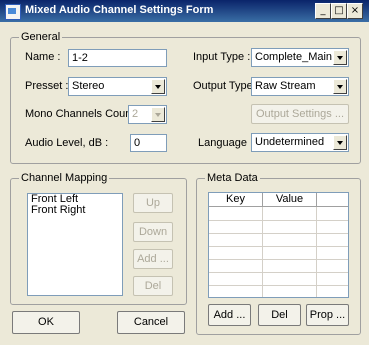 This screenshot has width=369, height=345. What do you see at coordinates (153, 232) in the screenshot?
I see `down-button: Down` at bounding box center [153, 232].